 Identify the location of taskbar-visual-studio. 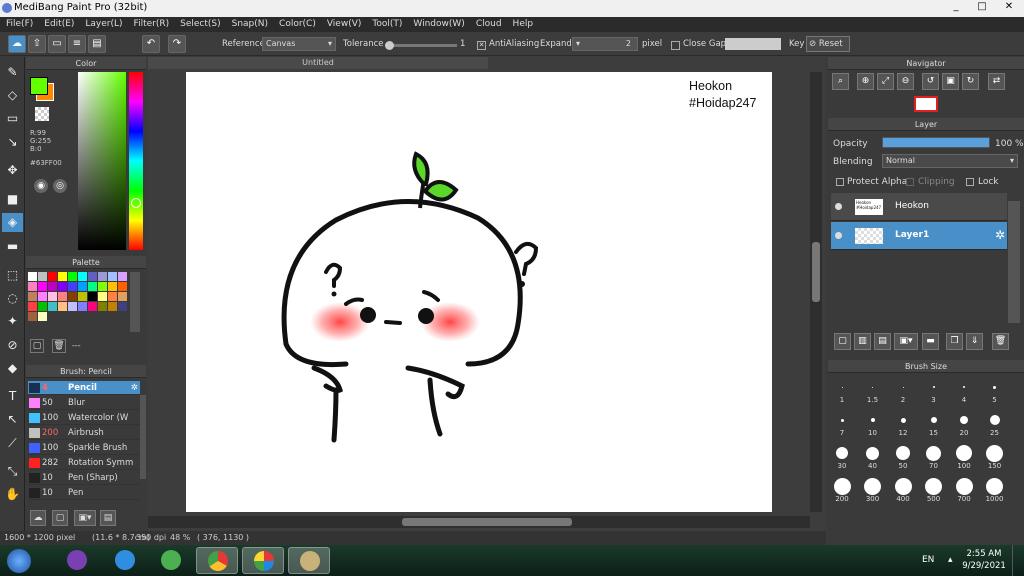
(77, 560).